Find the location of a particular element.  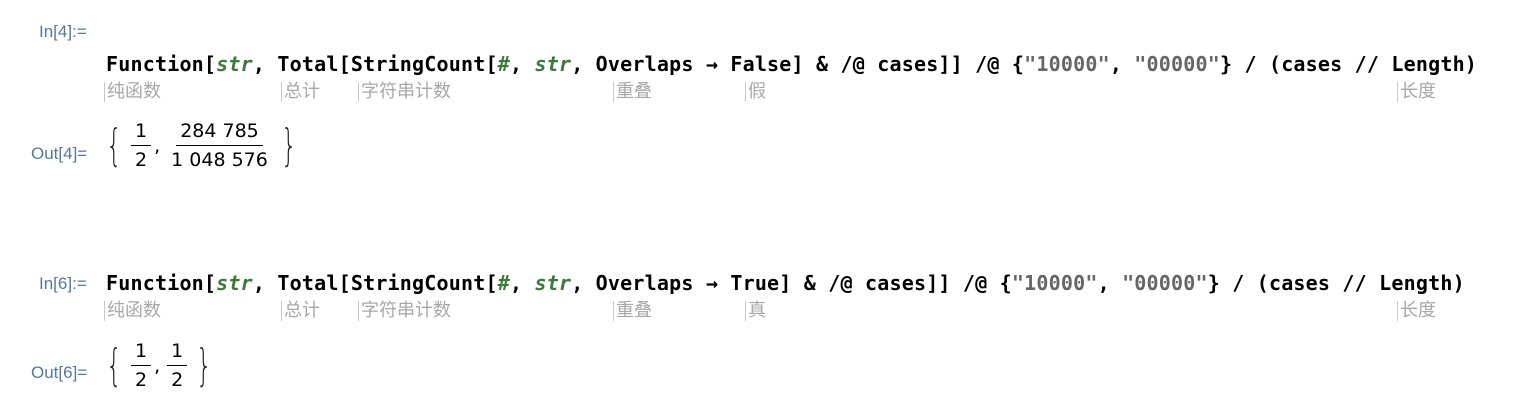

output-label: Out[6]= is located at coordinates (59, 372).